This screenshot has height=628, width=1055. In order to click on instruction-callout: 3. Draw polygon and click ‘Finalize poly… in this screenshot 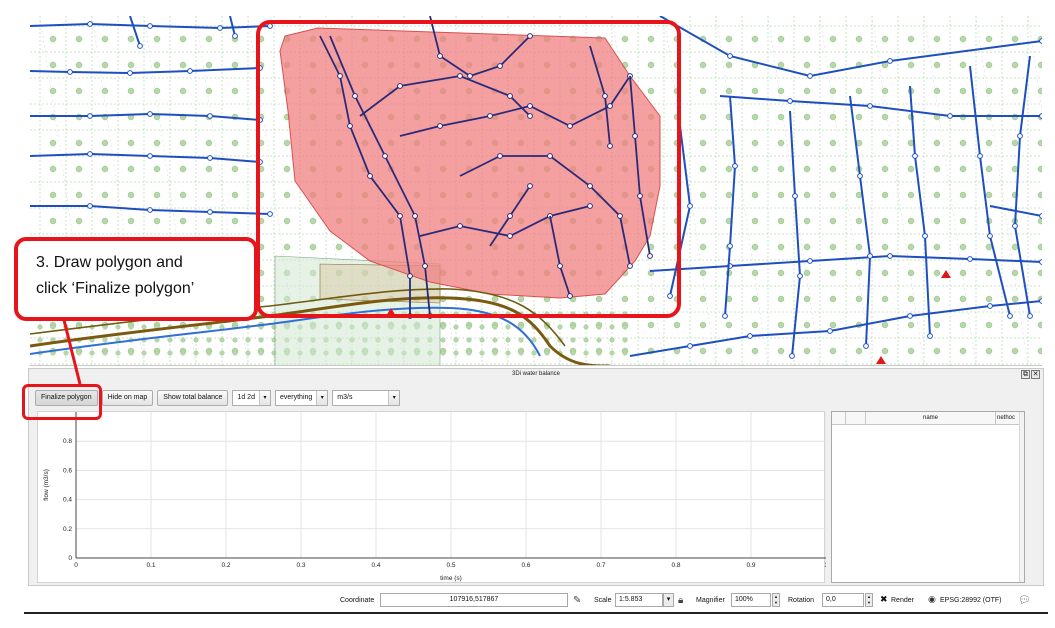, I will do `click(136, 279)`.